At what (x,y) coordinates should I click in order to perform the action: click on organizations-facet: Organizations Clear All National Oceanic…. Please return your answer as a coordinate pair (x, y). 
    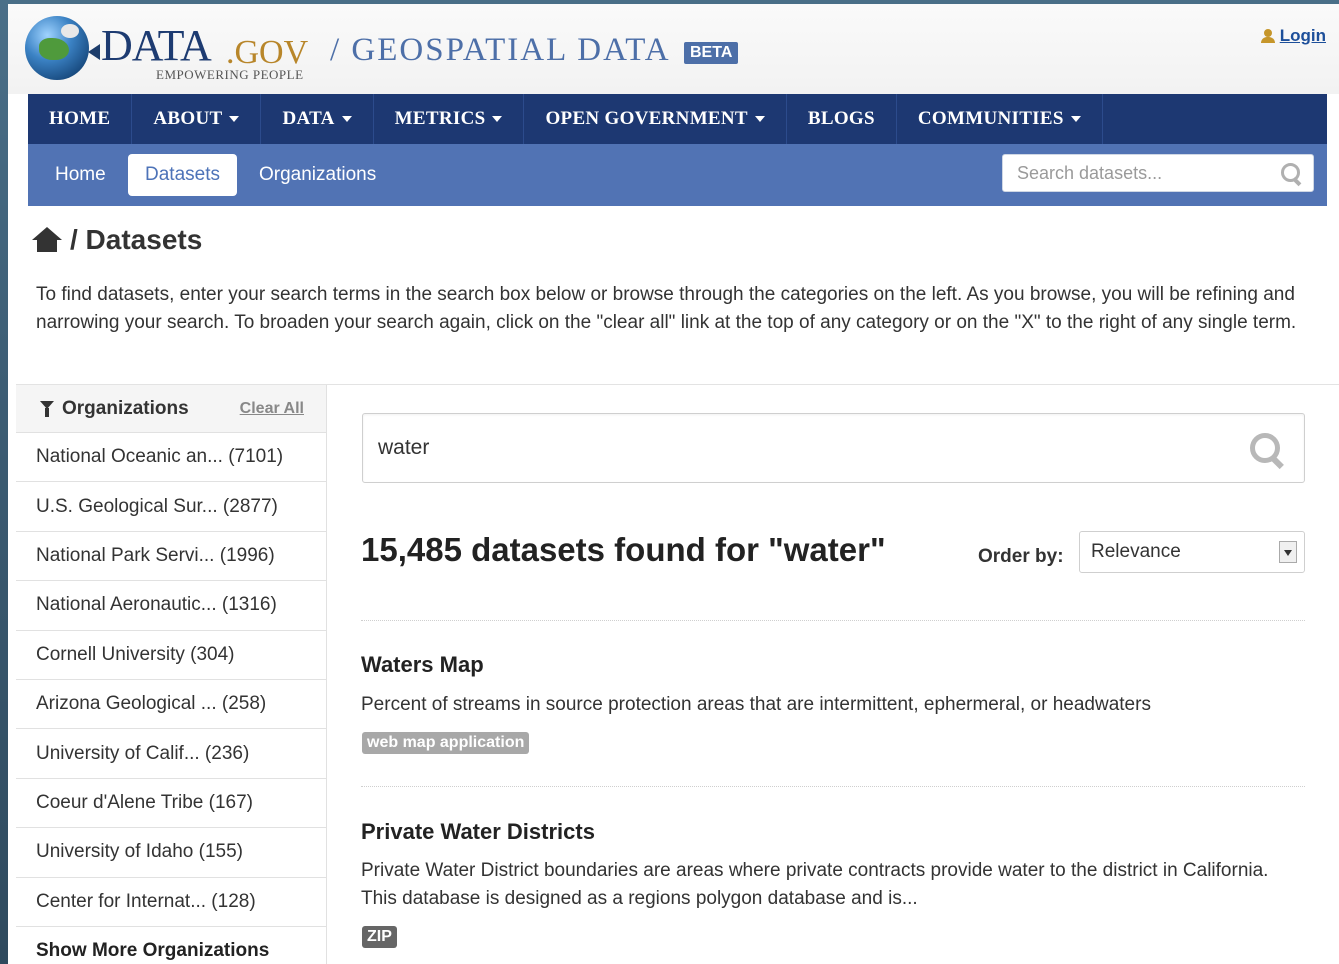
    Looking at the image, I should click on (171, 674).